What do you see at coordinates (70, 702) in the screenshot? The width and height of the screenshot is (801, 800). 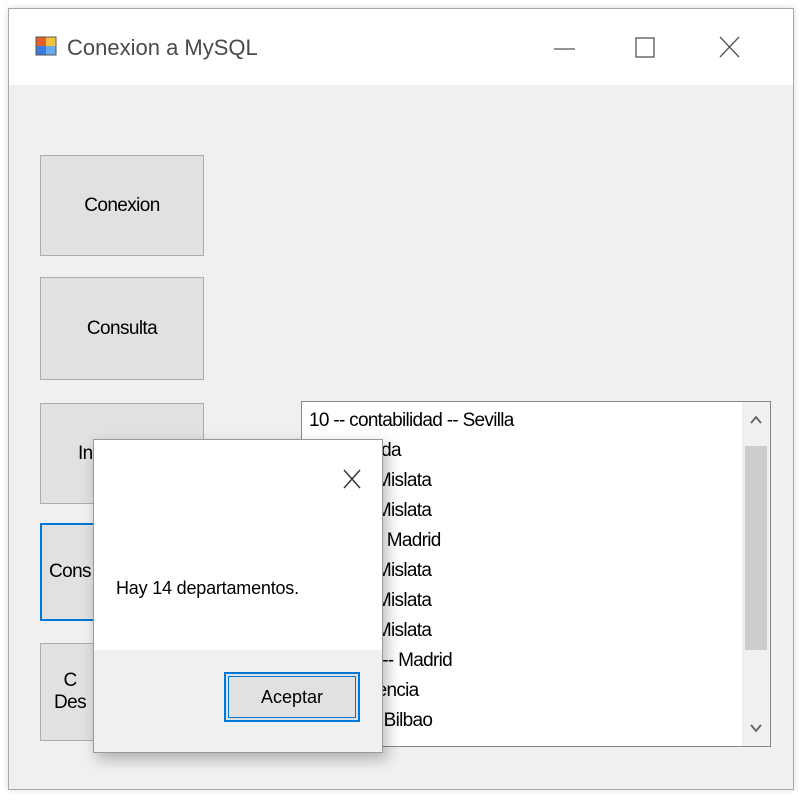 I see `disconnect-button-label-line2: Des` at bounding box center [70, 702].